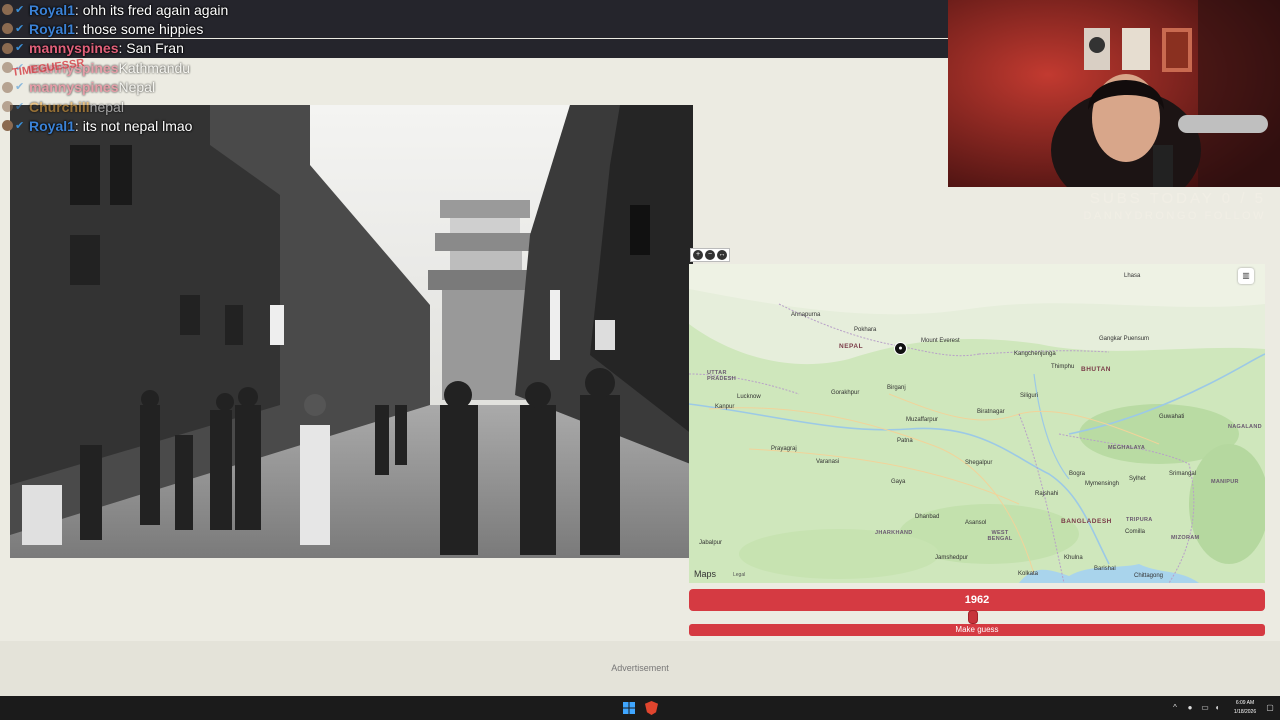 The height and width of the screenshot is (720, 1280). Describe the element at coordinates (1246, 276) in the screenshot. I see `map-layers-icon: ▥` at that location.